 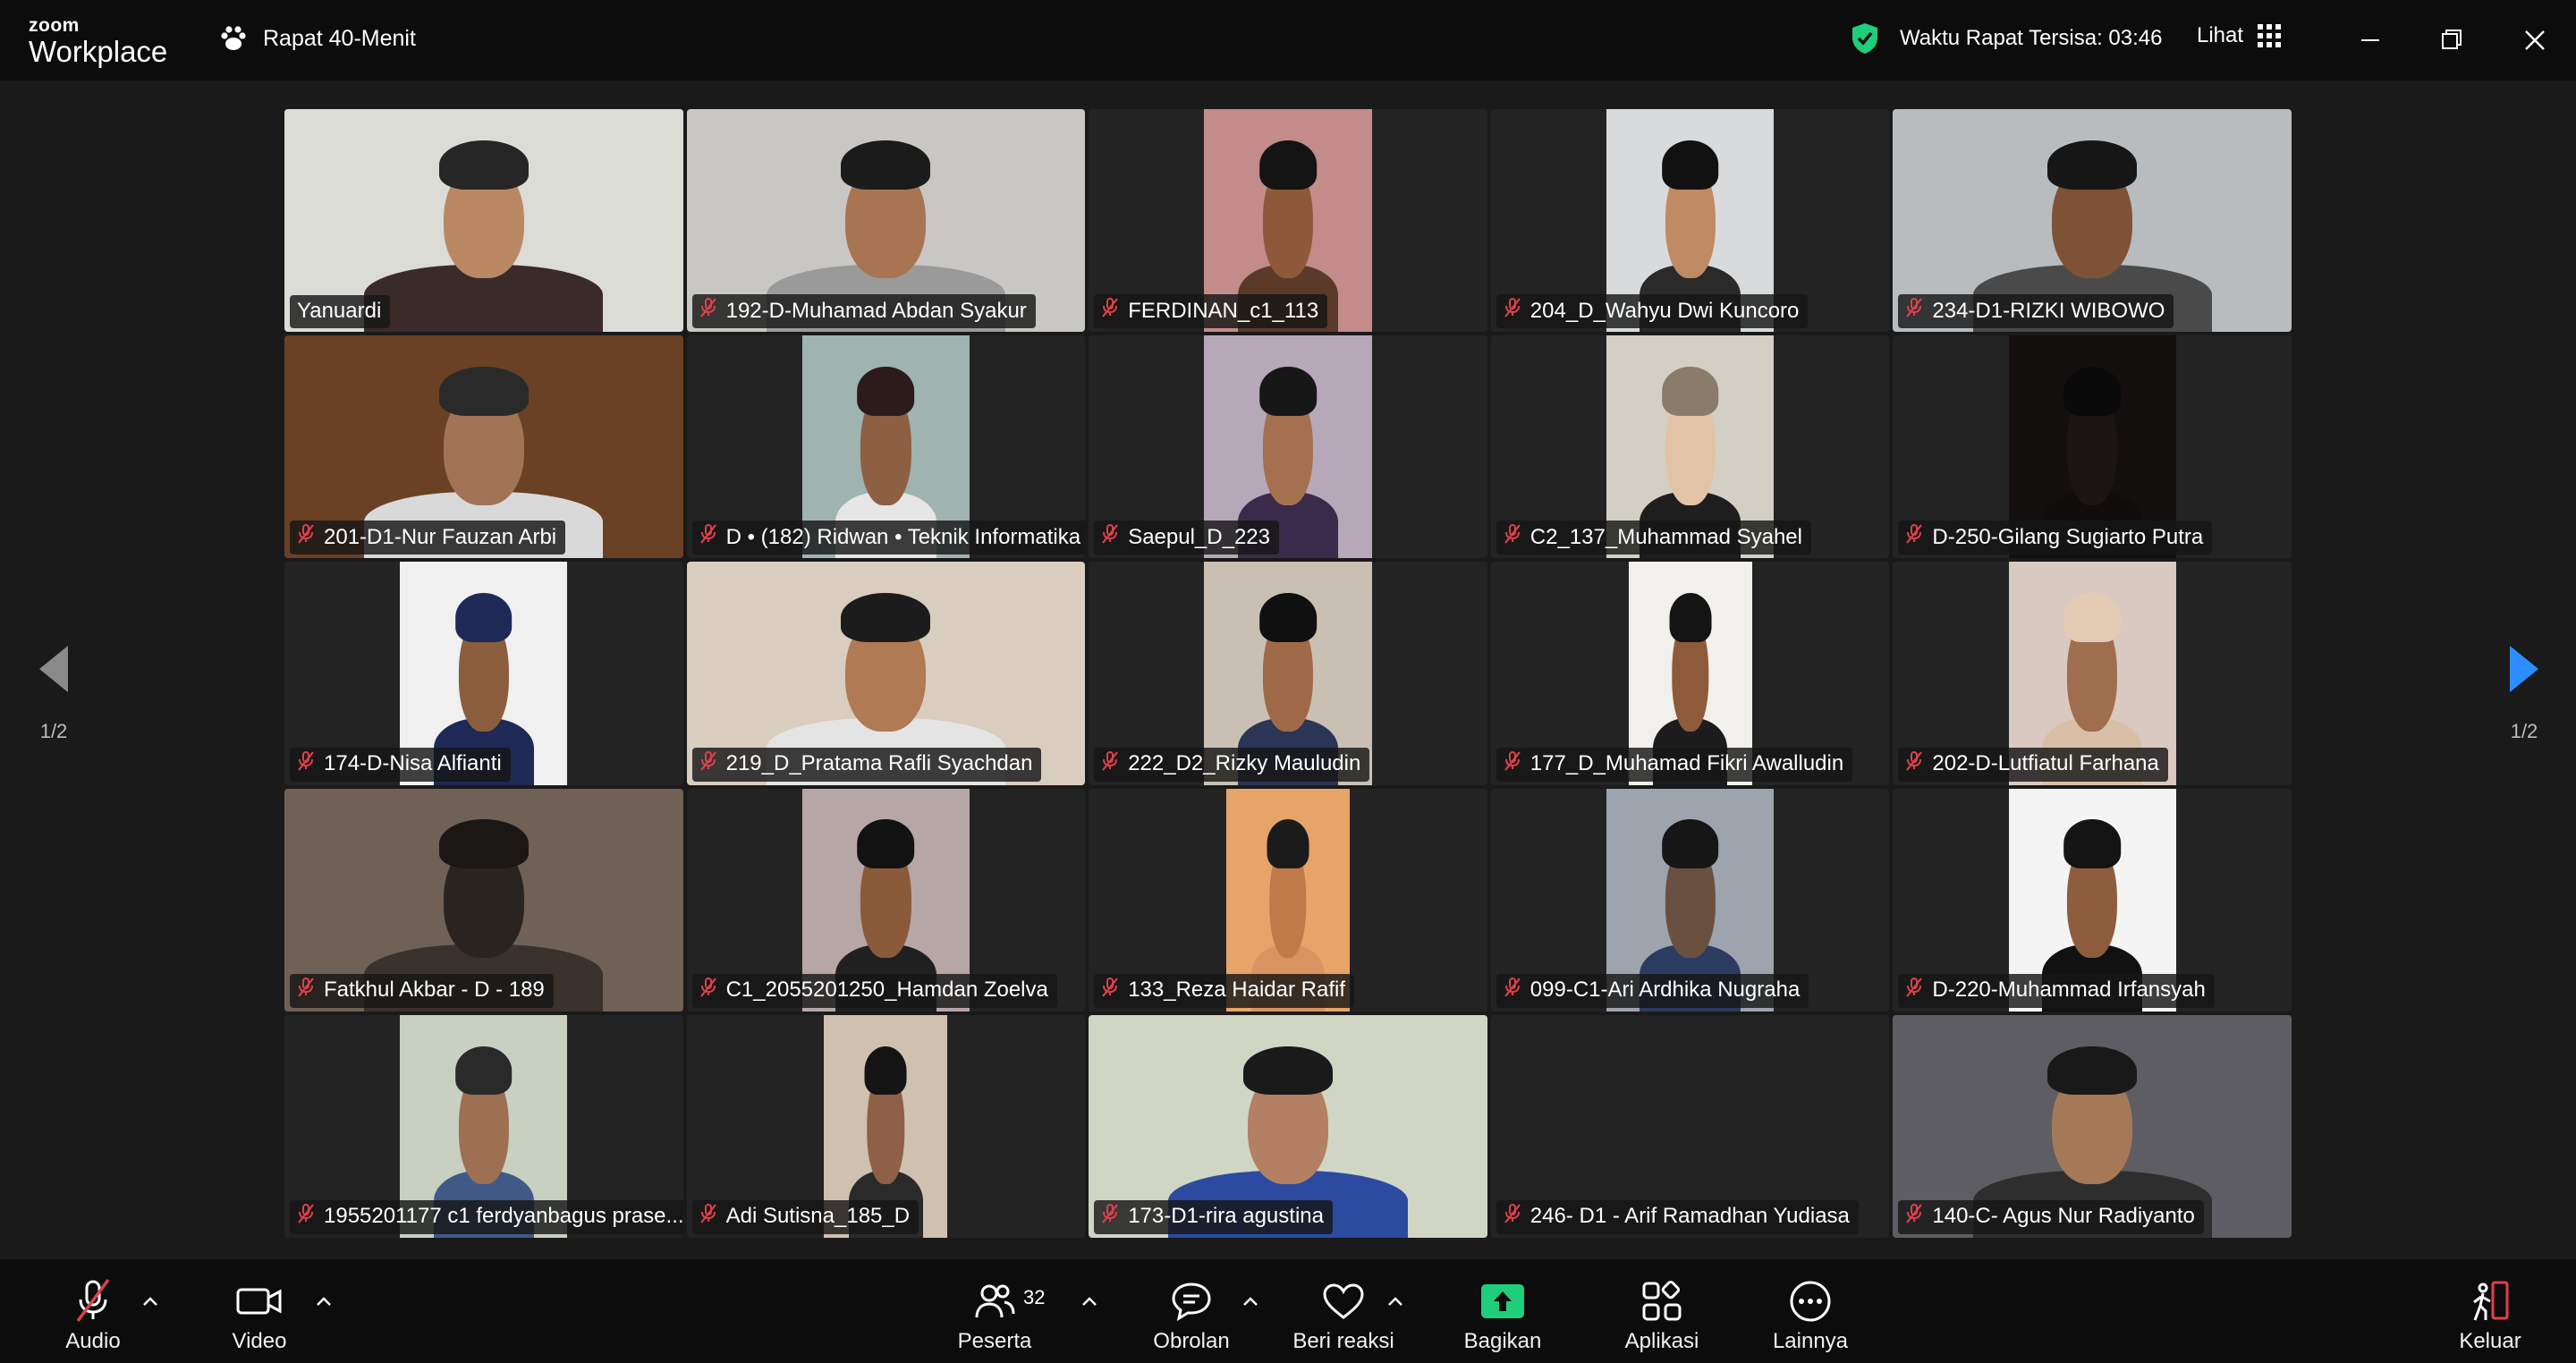 I want to click on leave-icon, so click(x=2491, y=1301).